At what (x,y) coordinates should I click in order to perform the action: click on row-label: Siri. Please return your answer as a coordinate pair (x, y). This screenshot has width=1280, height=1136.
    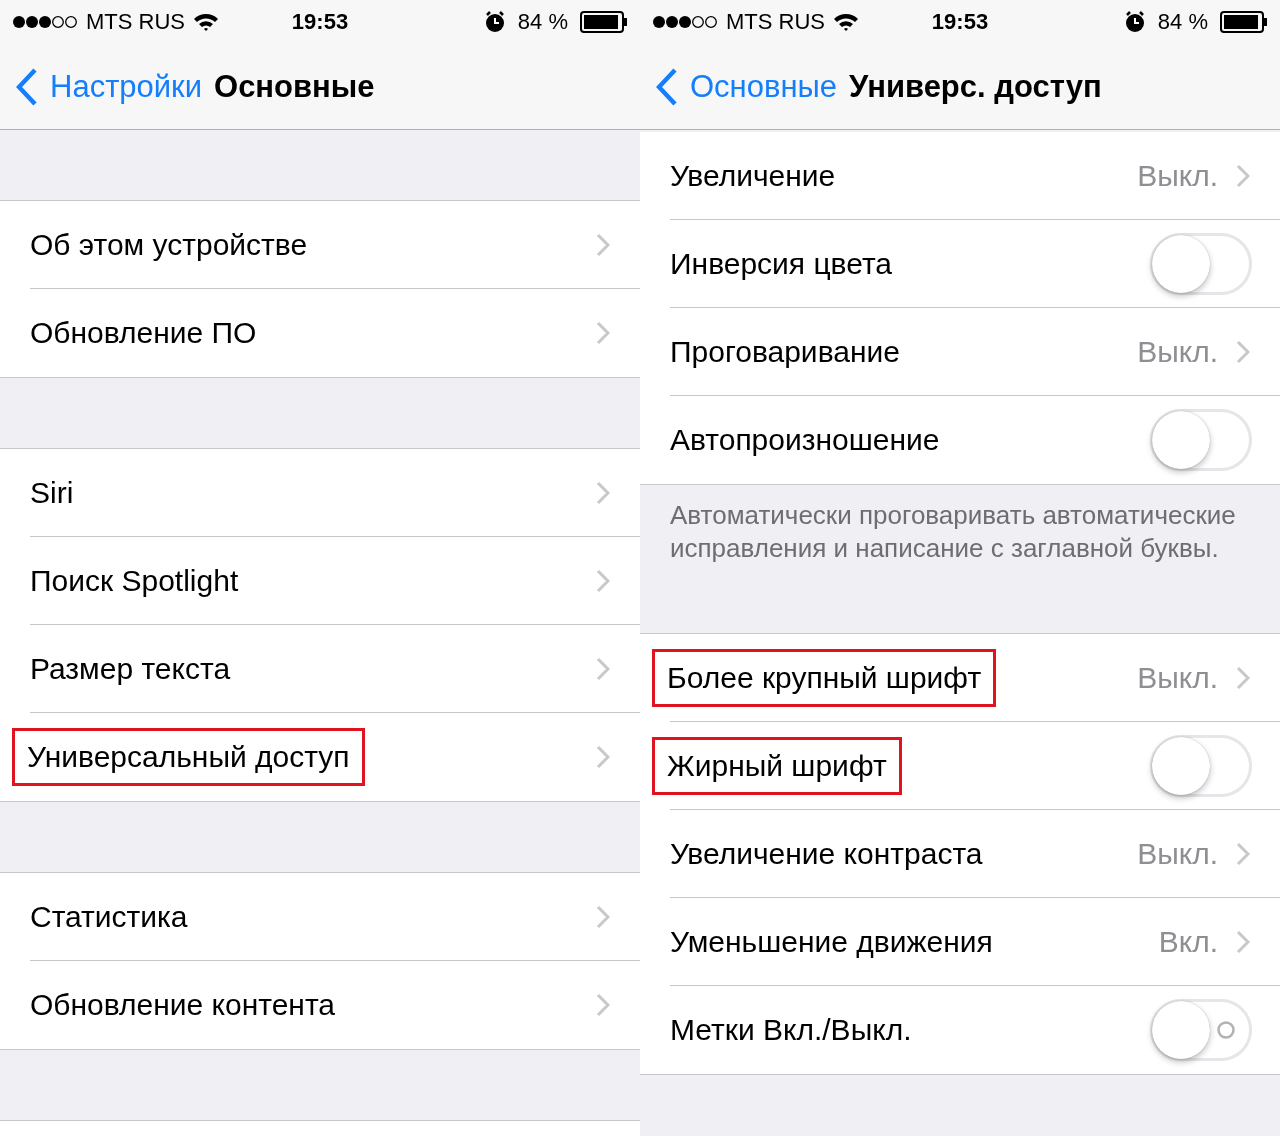
    Looking at the image, I should click on (52, 492).